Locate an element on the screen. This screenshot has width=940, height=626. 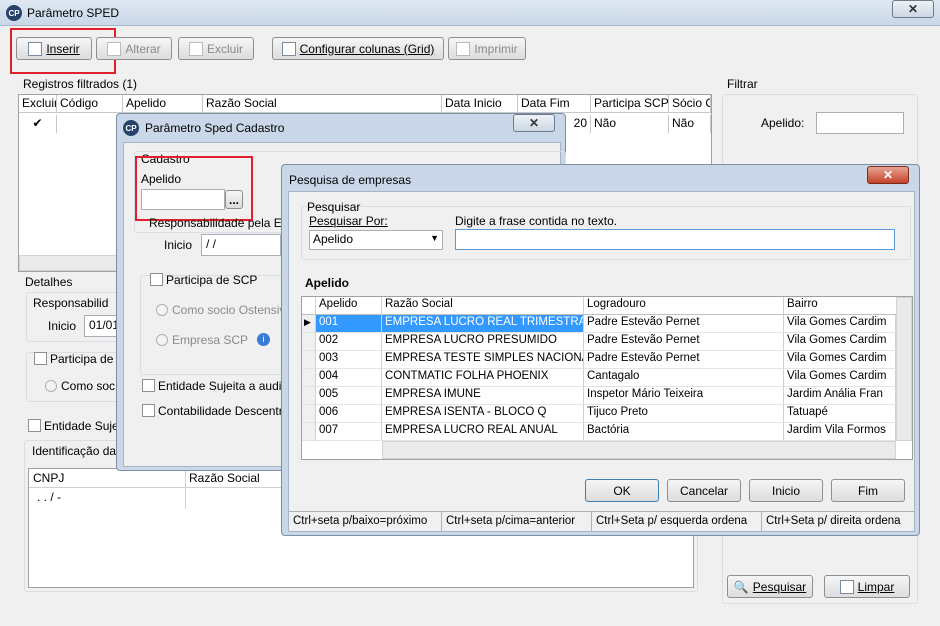
main-close-button: ✕ is located at coordinates (913, 9).